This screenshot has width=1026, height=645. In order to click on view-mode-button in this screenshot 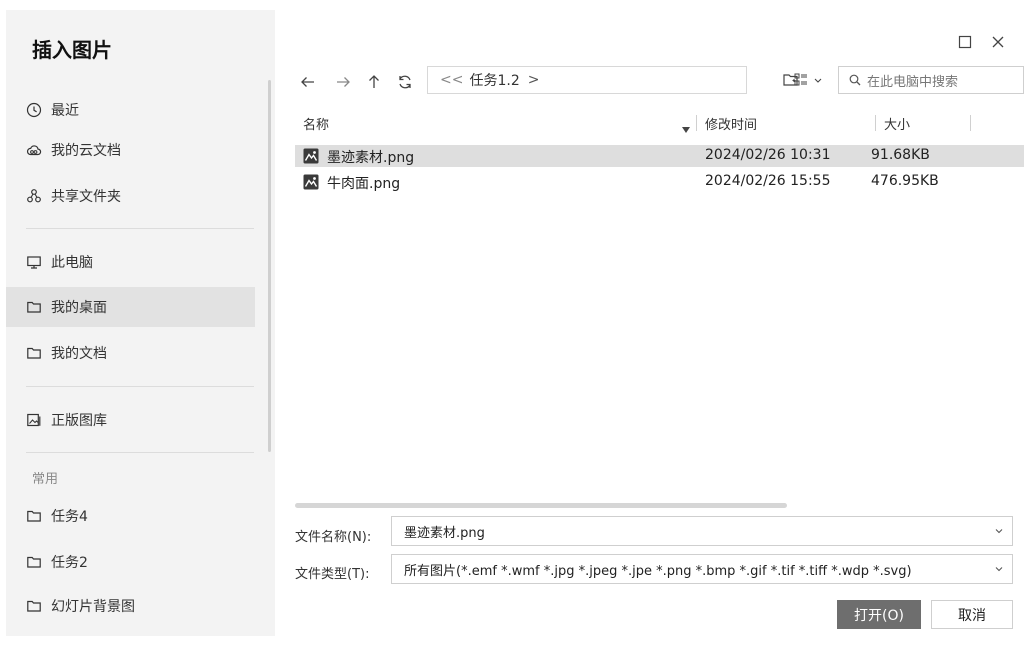, I will do `click(811, 80)`.